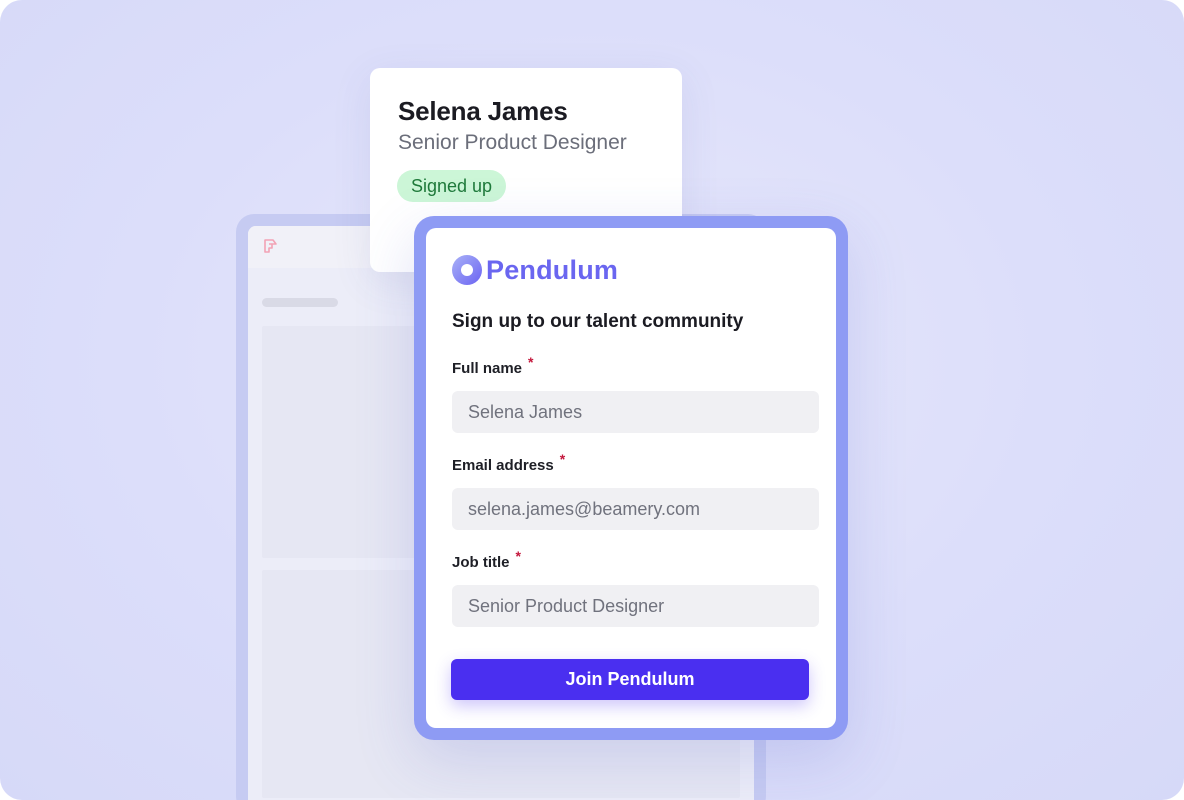 The image size is (1184, 800). I want to click on job-title-label-text: Job title, so click(481, 562).